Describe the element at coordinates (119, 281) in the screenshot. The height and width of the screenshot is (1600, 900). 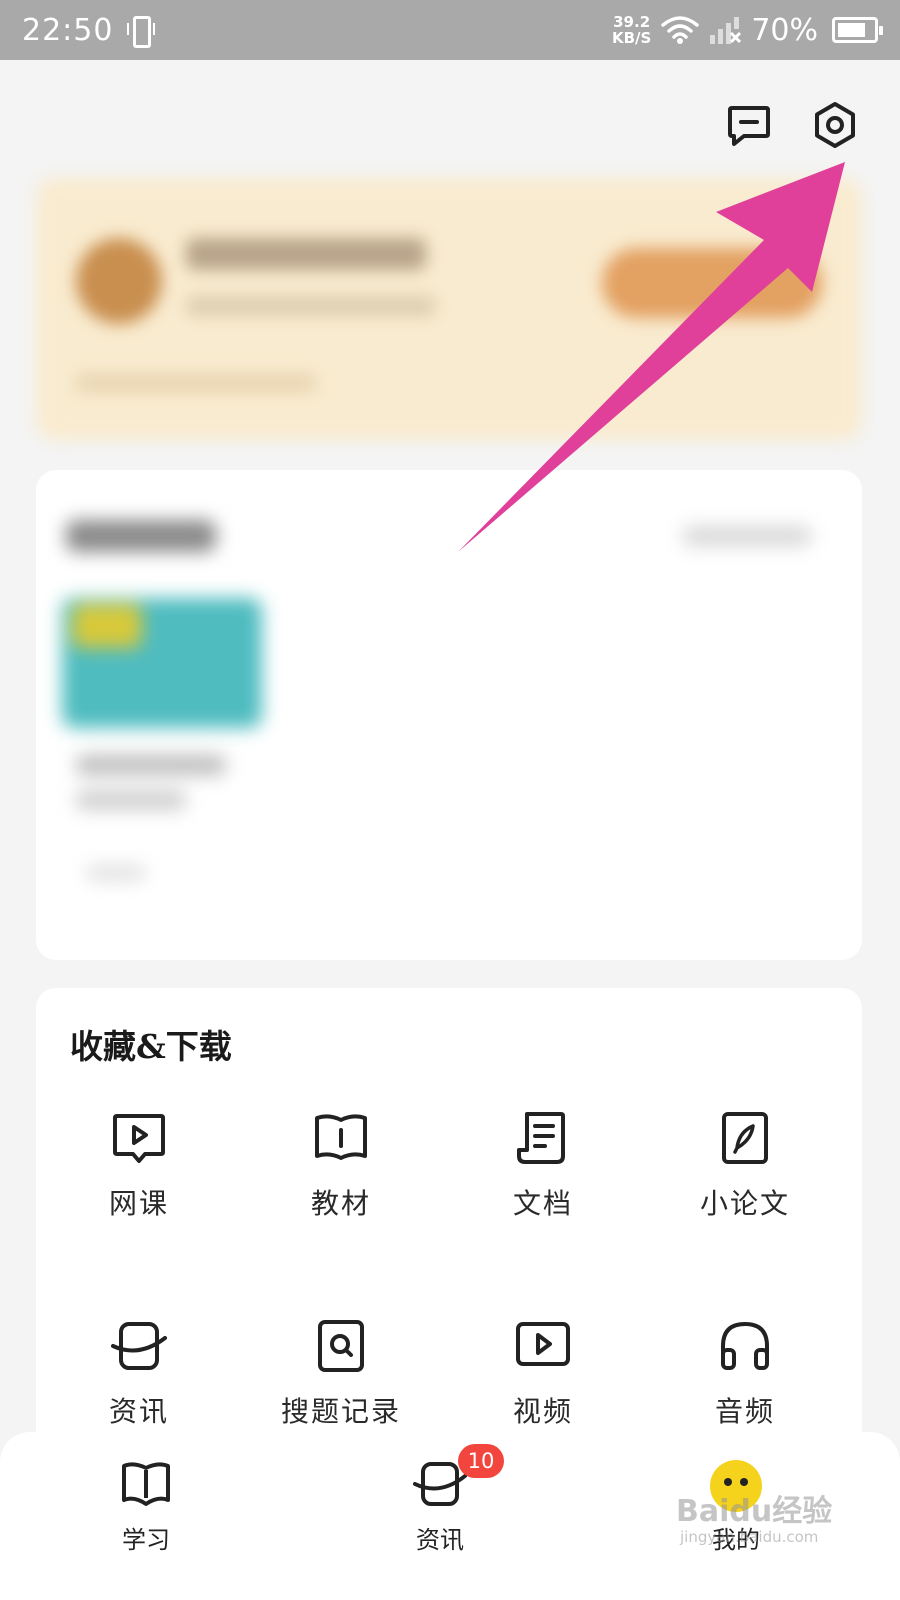
I see `avatar` at that location.